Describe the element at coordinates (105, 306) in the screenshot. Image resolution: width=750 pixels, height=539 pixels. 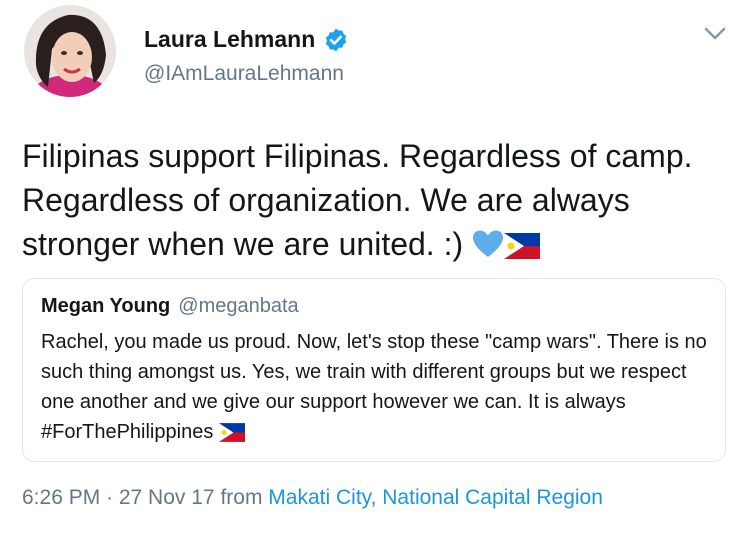
I see `quoted-author-name: Megan Young` at that location.